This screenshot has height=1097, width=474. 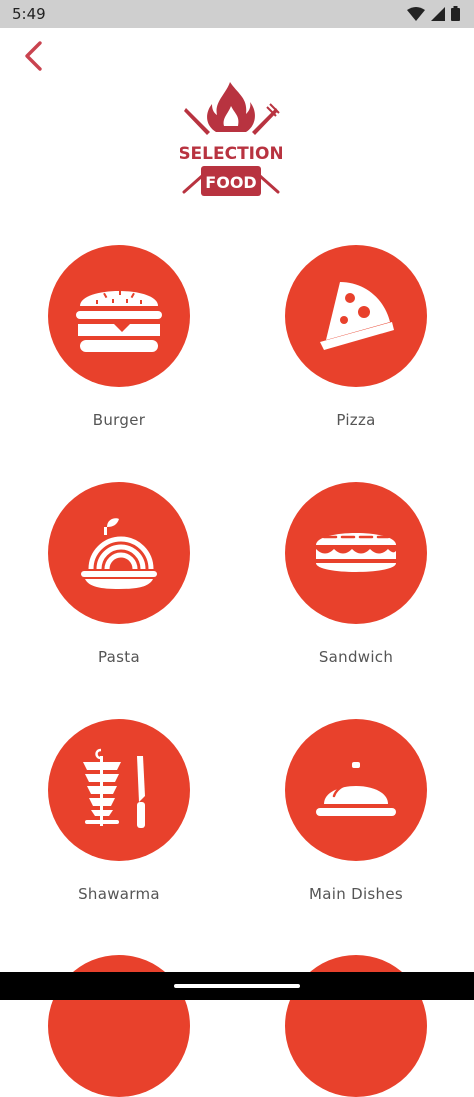 I want to click on category-shawarma: Shawarma, so click(x=118, y=819).